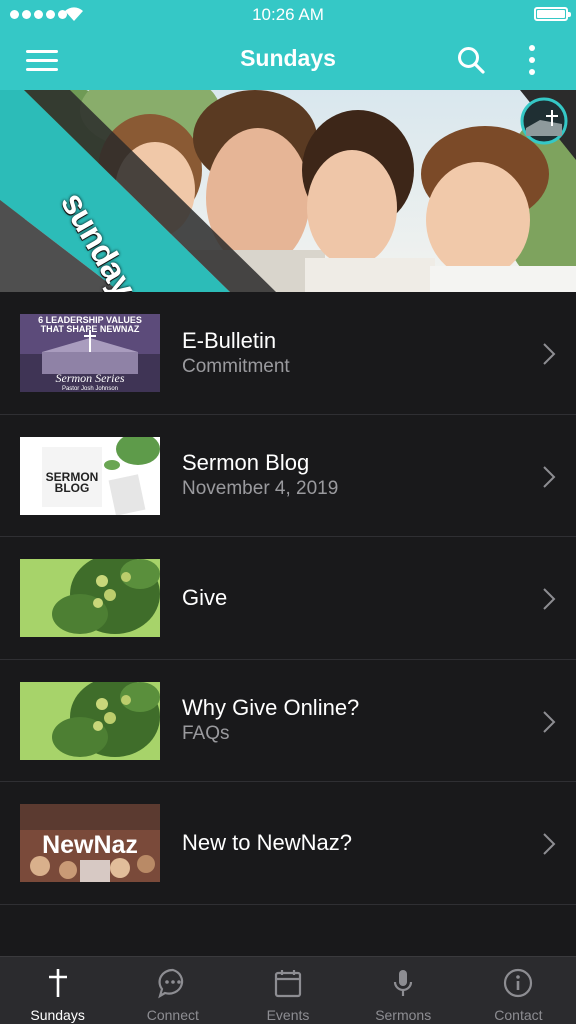 This screenshot has width=576, height=1024. I want to click on list-item-subtitle: November 4, 2019, so click(260, 489).